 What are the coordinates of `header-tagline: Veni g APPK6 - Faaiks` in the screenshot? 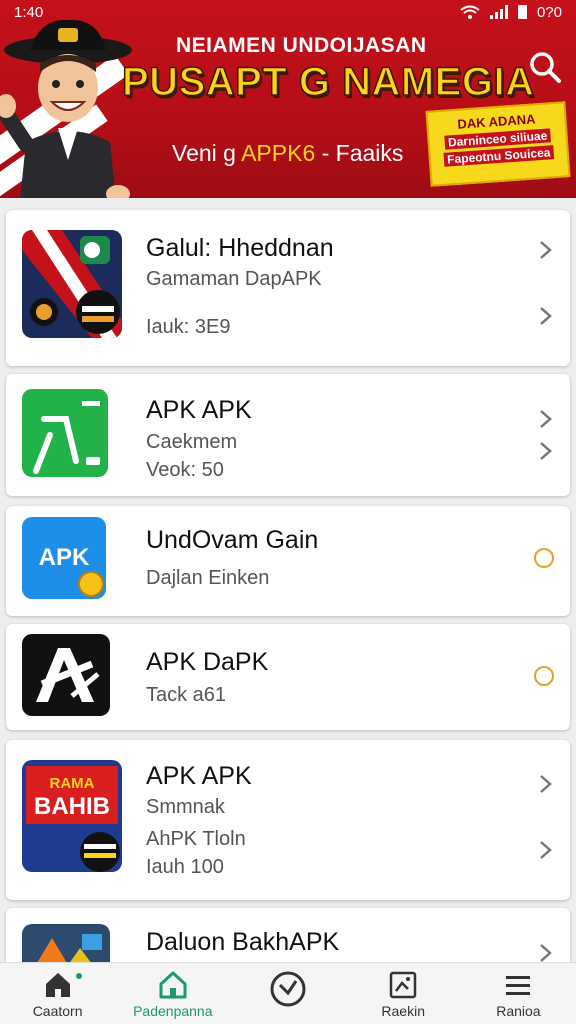 It's located at (287, 153).